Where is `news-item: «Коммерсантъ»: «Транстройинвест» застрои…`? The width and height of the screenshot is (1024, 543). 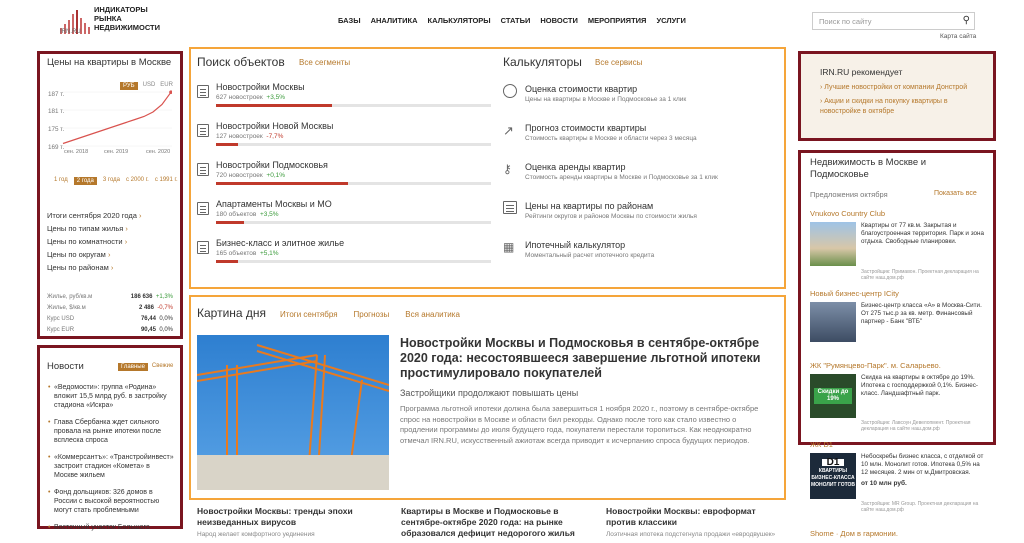
news-item: «Коммерсантъ»: «Транстройинвест» застрои… is located at coordinates (111, 466).